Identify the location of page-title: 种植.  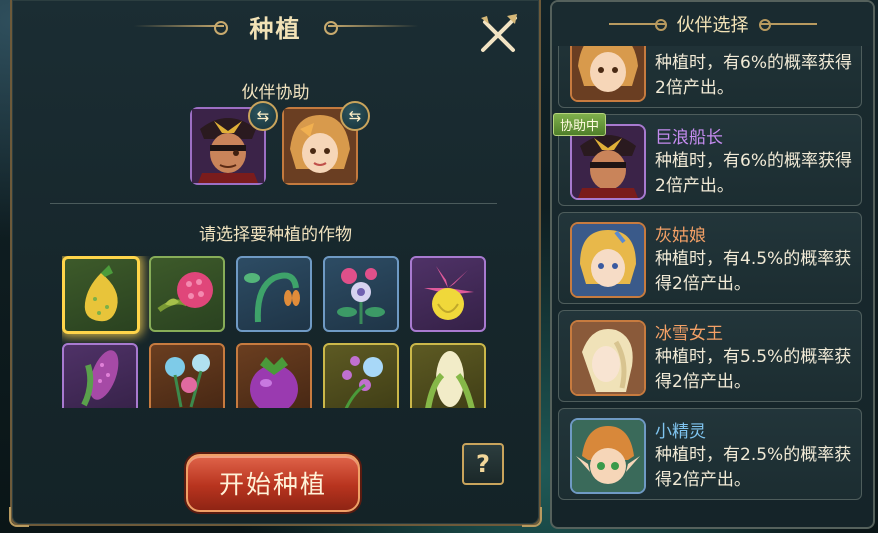
(275, 28).